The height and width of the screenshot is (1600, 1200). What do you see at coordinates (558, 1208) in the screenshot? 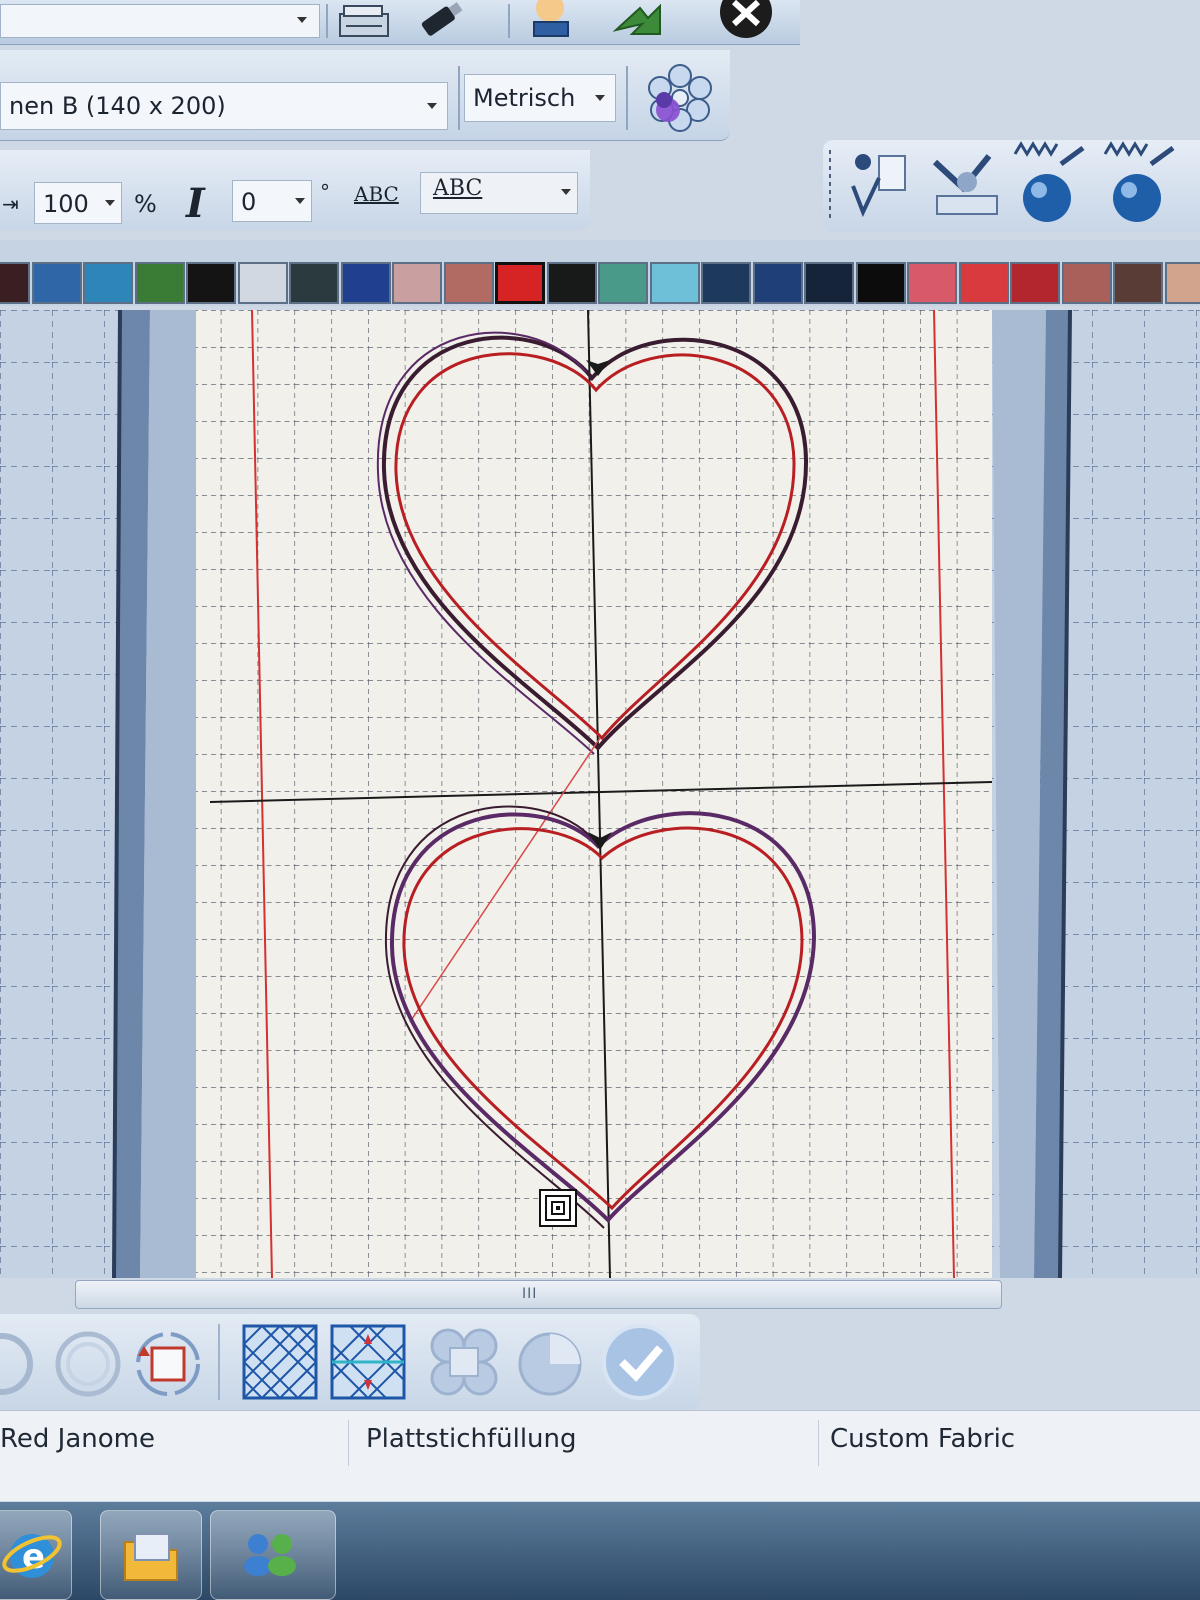
I see `needle-position-marker` at bounding box center [558, 1208].